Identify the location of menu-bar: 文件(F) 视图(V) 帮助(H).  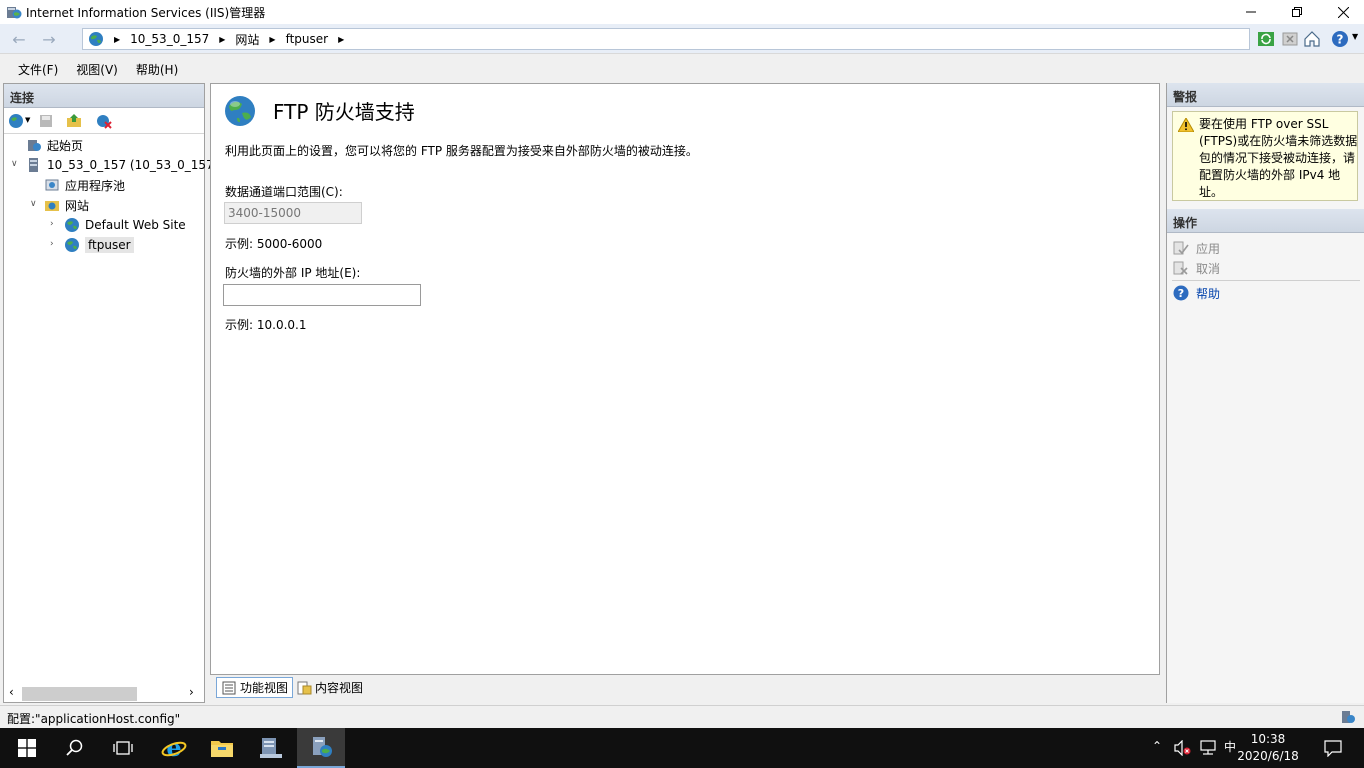
(682, 69).